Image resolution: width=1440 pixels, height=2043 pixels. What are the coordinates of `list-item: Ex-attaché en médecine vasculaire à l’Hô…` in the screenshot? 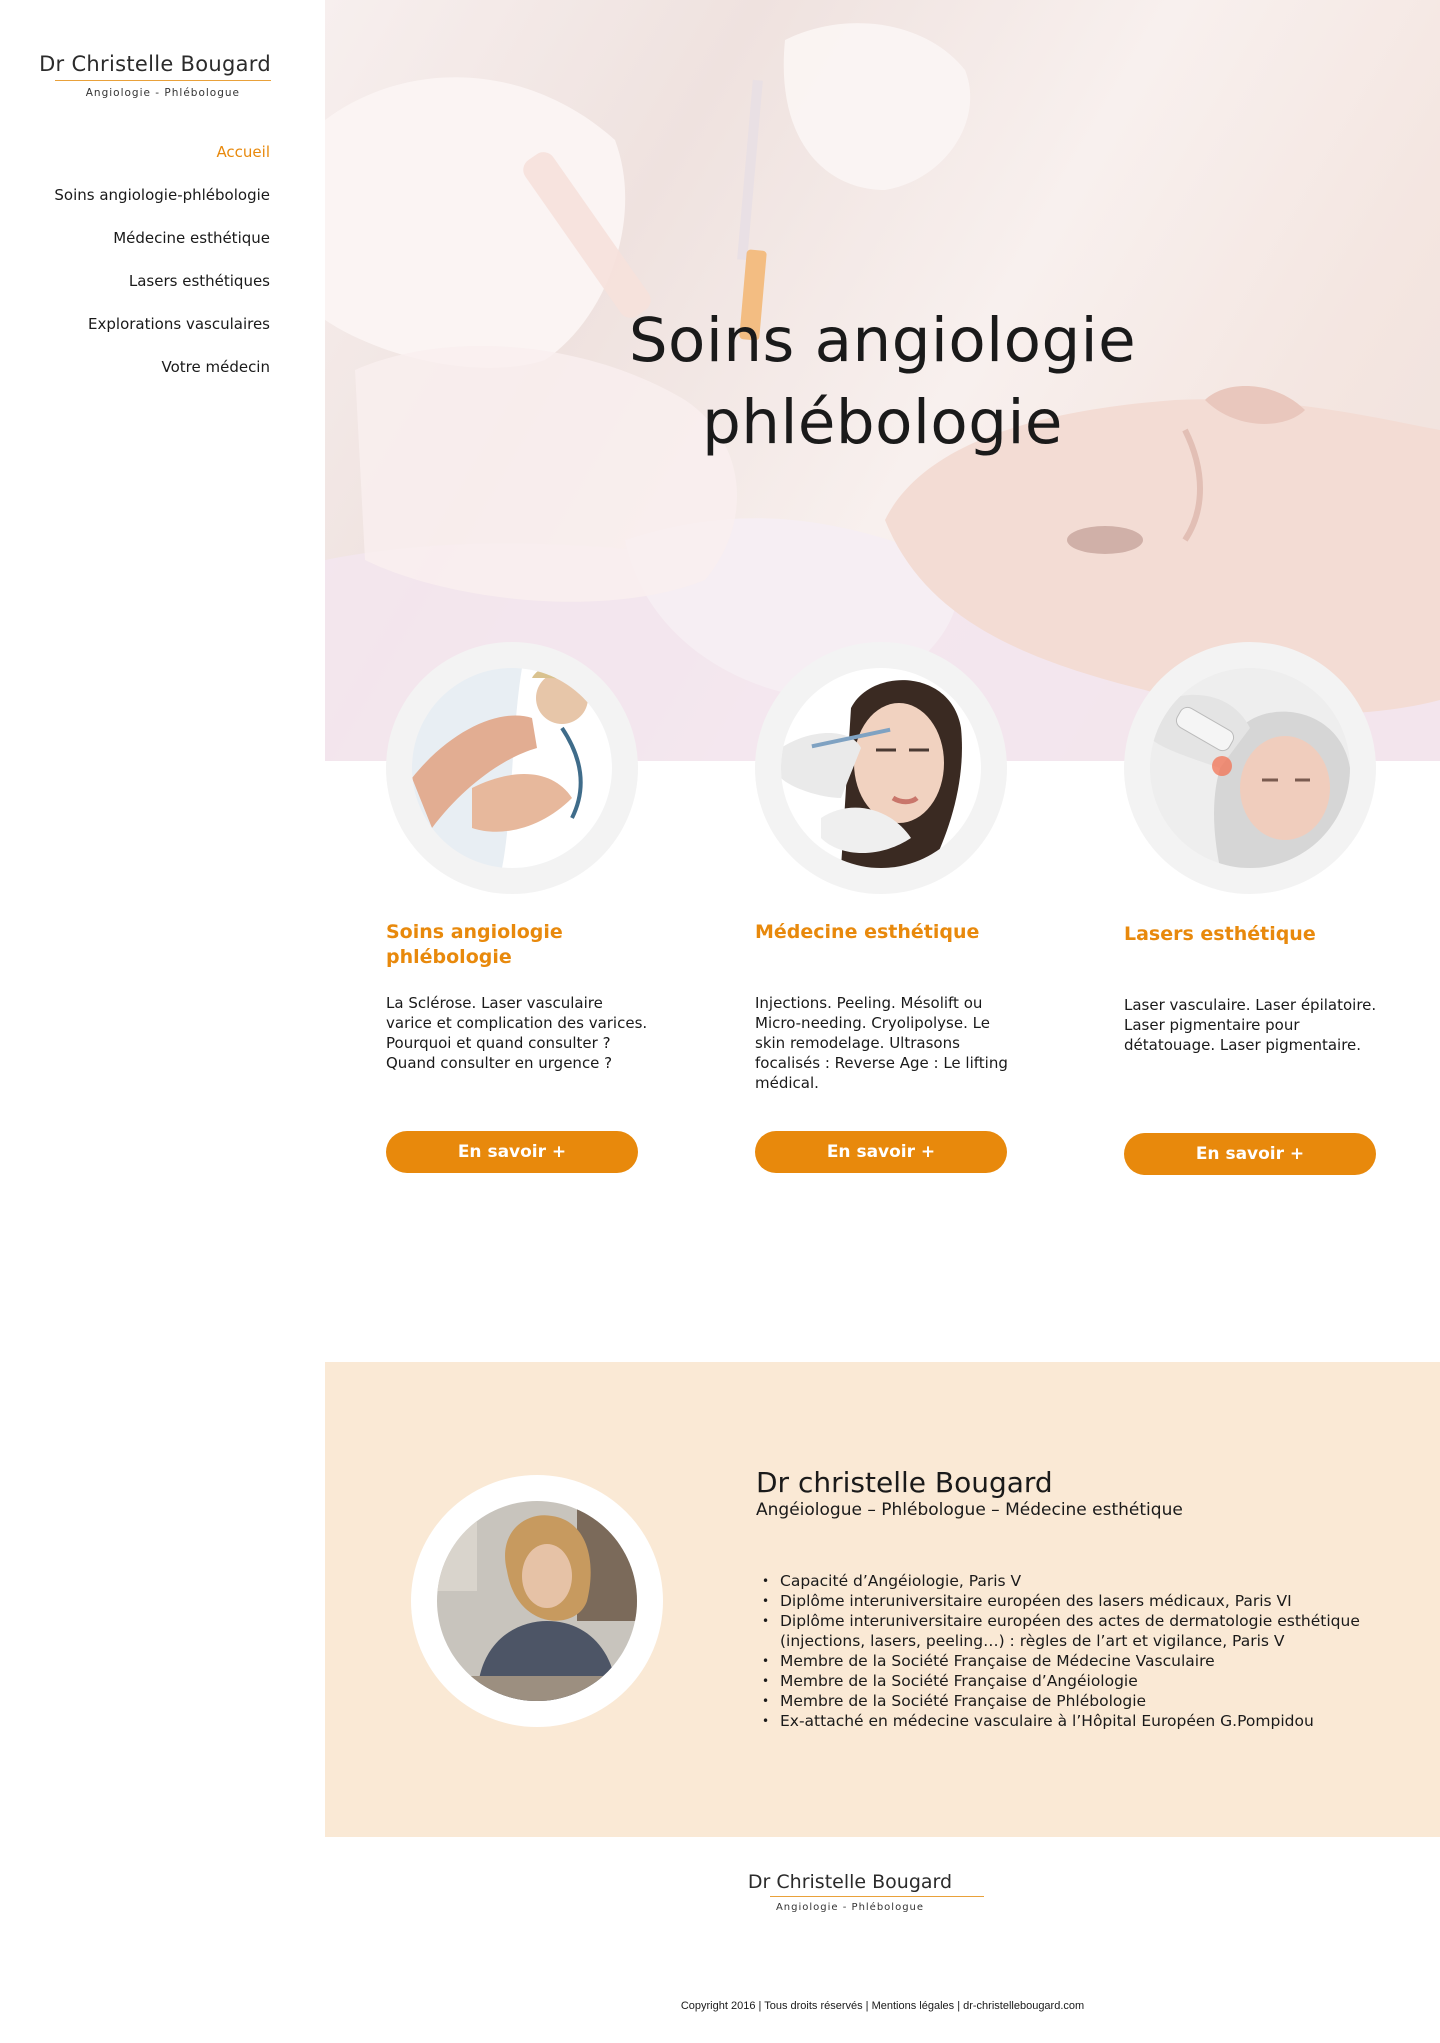 It's located at (1066, 1721).